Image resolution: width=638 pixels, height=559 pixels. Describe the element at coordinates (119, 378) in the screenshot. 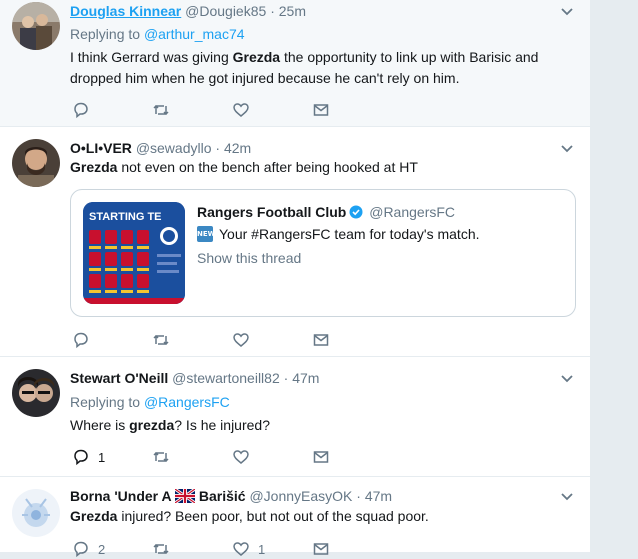

I see `display-name: Stewart O'Neill` at that location.